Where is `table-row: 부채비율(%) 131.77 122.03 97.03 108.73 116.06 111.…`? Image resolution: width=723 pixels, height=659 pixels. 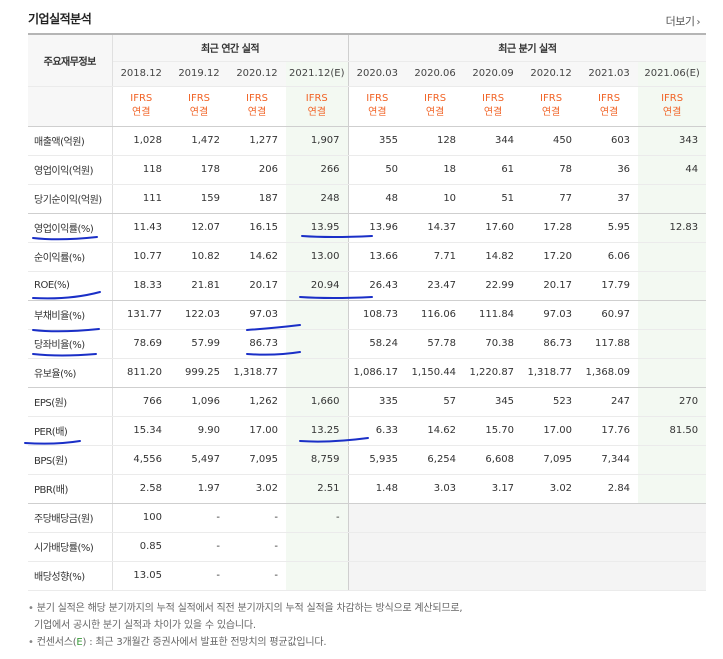 table-row: 부채비율(%) 131.77 122.03 97.03 108.73 116.06 111.… is located at coordinates (367, 315).